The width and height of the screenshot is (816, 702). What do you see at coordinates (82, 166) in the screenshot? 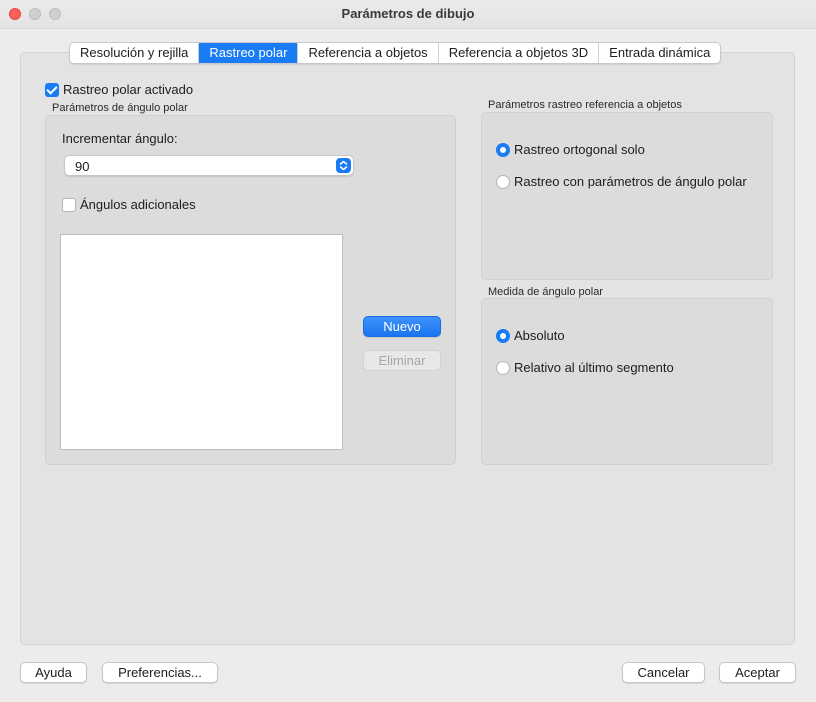
I see `increment-angle-value: 90` at bounding box center [82, 166].